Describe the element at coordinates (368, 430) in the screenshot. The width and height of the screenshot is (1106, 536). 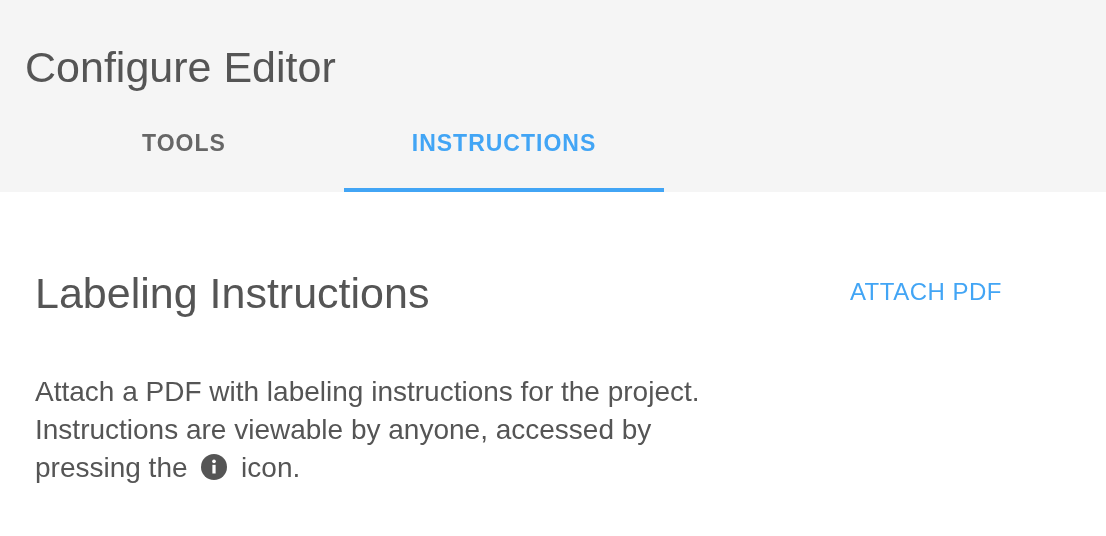
I see `instructions-text: Attach a PDF with labeling instructions for the project. Instructions are viewable by anyone, accessed by pressing the icon.` at that location.